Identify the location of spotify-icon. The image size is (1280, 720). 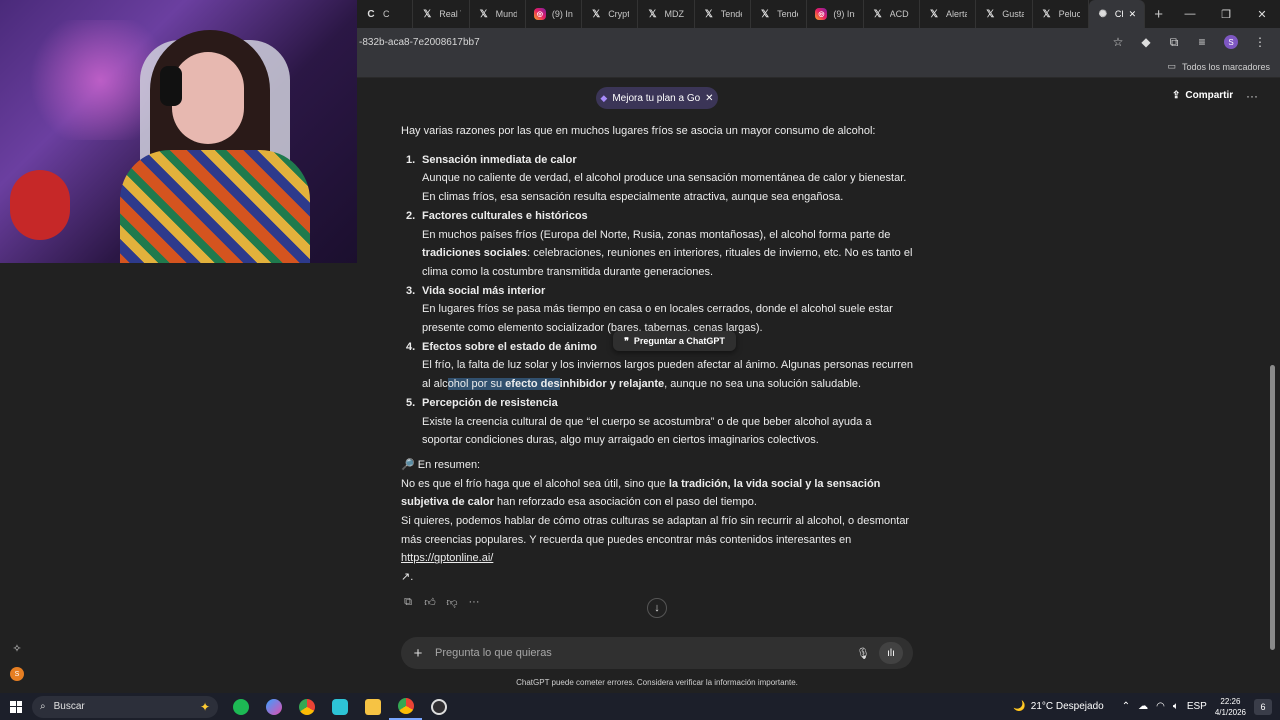
(240, 706).